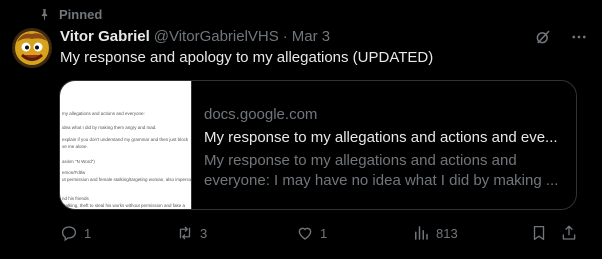 The height and width of the screenshot is (259, 602). Describe the element at coordinates (261, 114) in the screenshot. I see `card-domain: docs.google.com` at that location.